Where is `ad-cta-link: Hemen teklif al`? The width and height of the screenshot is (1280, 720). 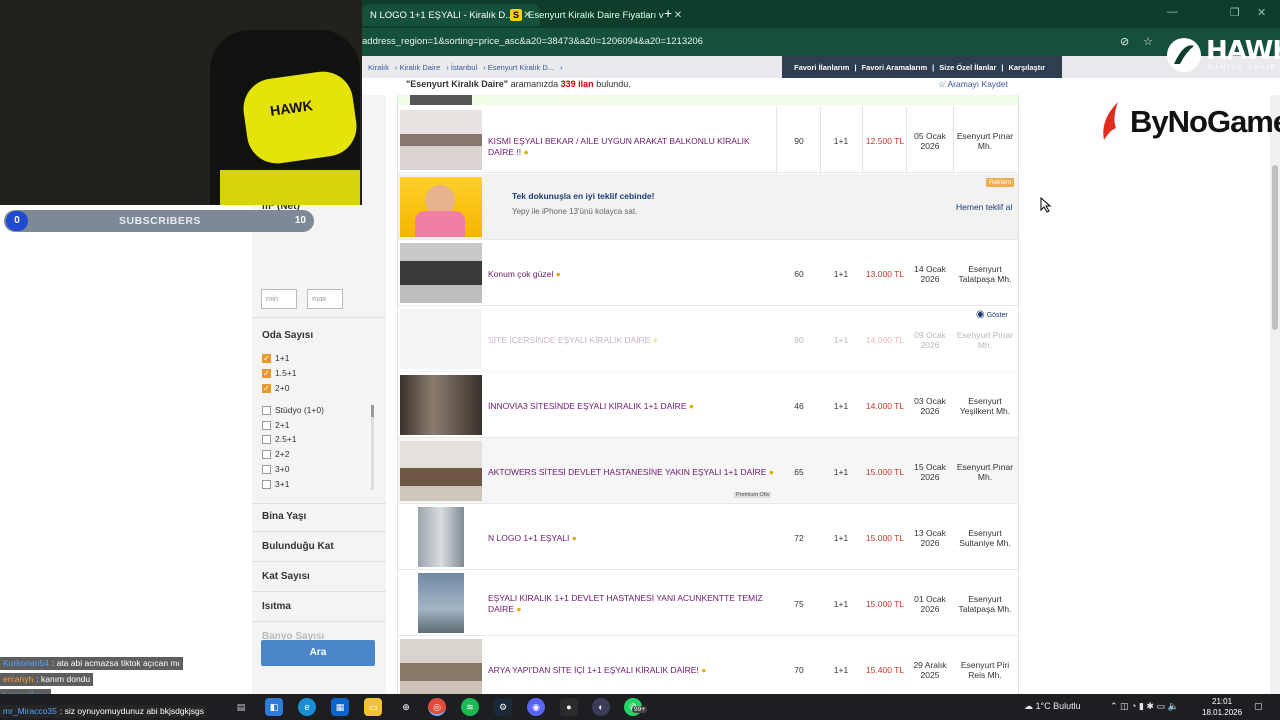 ad-cta-link: Hemen teklif al is located at coordinates (984, 207).